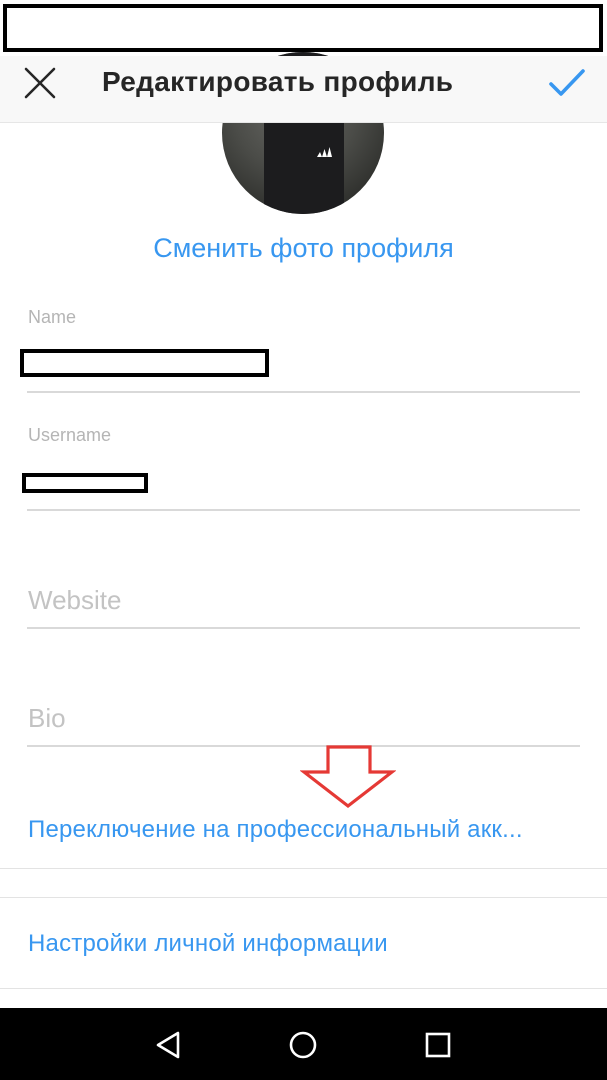 This screenshot has height=1080, width=607. I want to click on name-field-value-redaction, so click(144, 363).